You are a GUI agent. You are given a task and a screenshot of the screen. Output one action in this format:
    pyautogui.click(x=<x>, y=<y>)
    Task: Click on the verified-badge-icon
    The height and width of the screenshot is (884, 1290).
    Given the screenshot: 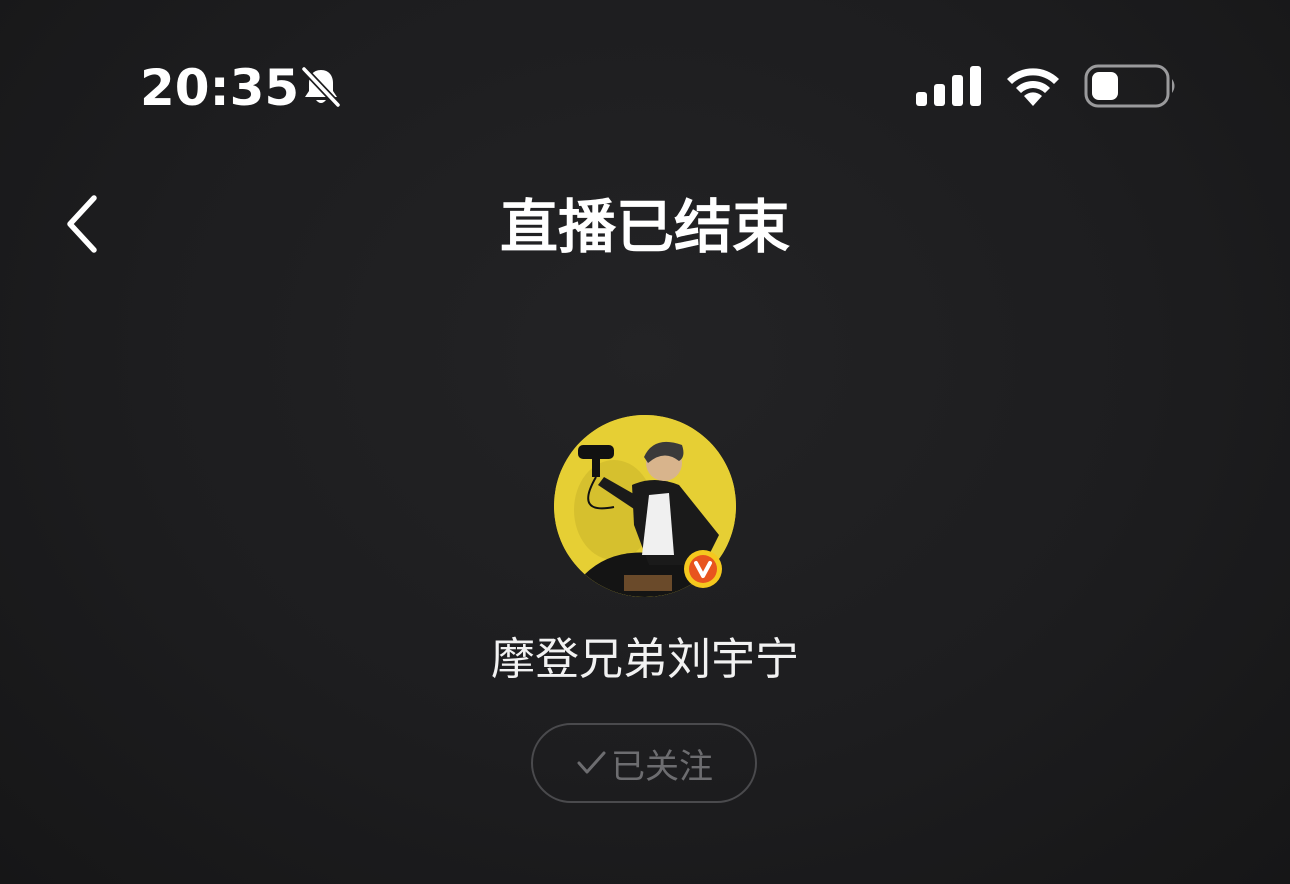 What is the action you would take?
    pyautogui.click(x=703, y=569)
    